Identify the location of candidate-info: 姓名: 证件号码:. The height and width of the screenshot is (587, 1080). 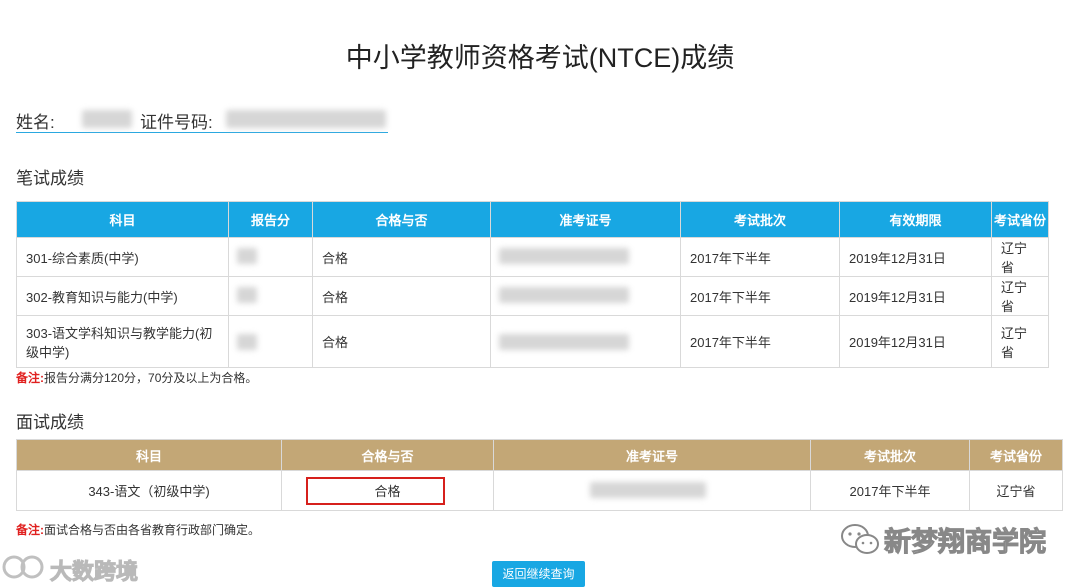
(202, 120).